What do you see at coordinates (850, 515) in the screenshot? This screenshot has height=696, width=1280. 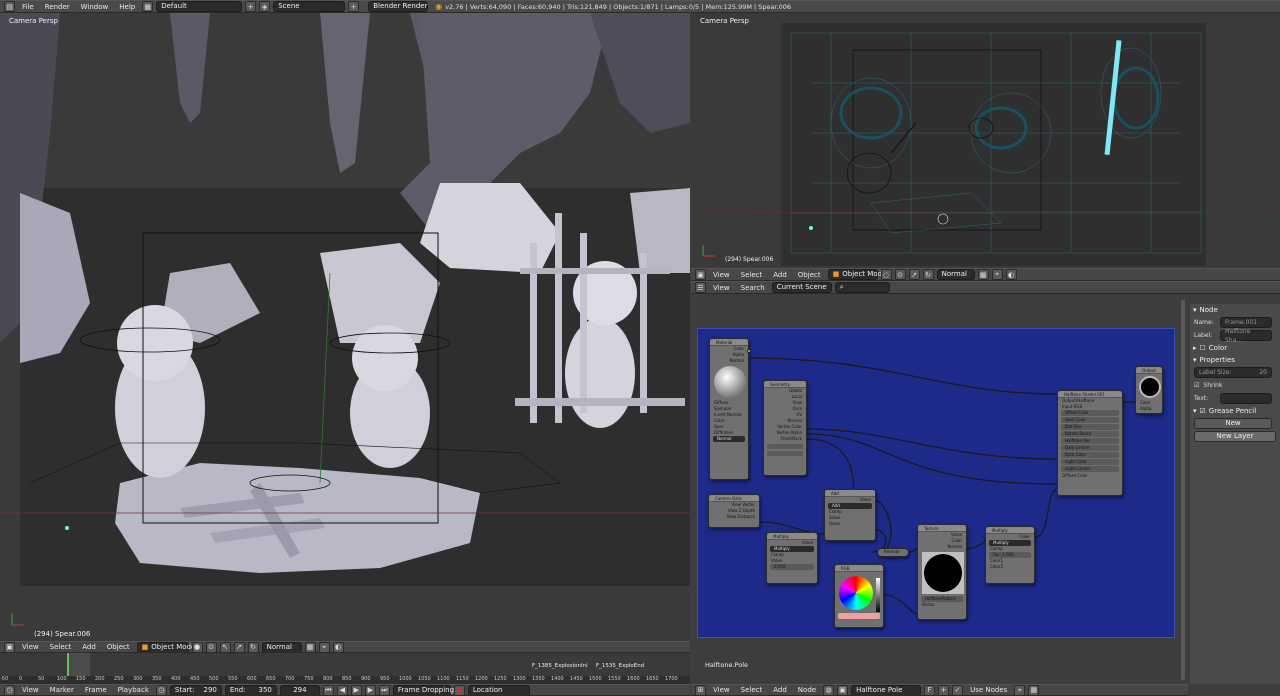 I see `node-add: Add Value Add Clamp Value Value` at bounding box center [850, 515].